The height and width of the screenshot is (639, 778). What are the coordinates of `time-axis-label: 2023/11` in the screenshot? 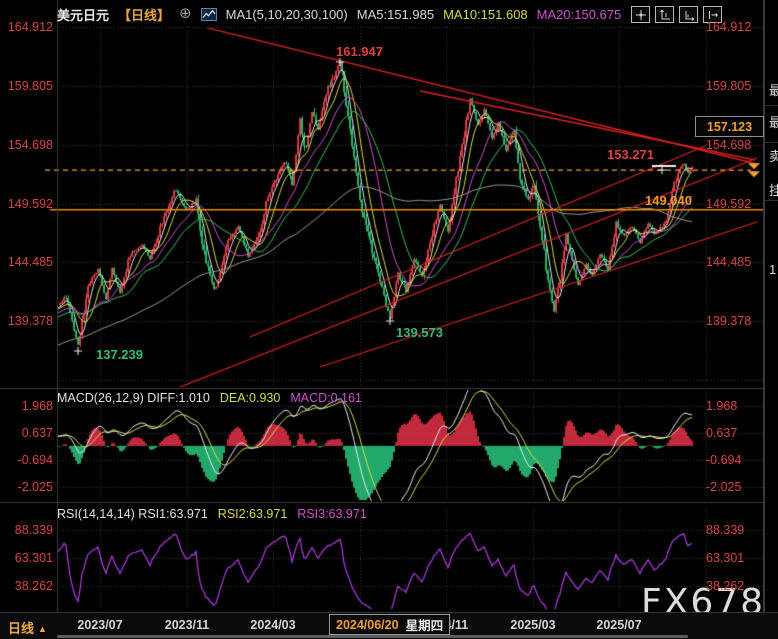 It's located at (187, 625).